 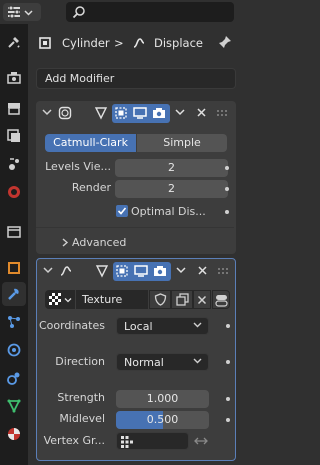 What do you see at coordinates (162, 362) in the screenshot?
I see `direction-dropdown: Normal` at bounding box center [162, 362].